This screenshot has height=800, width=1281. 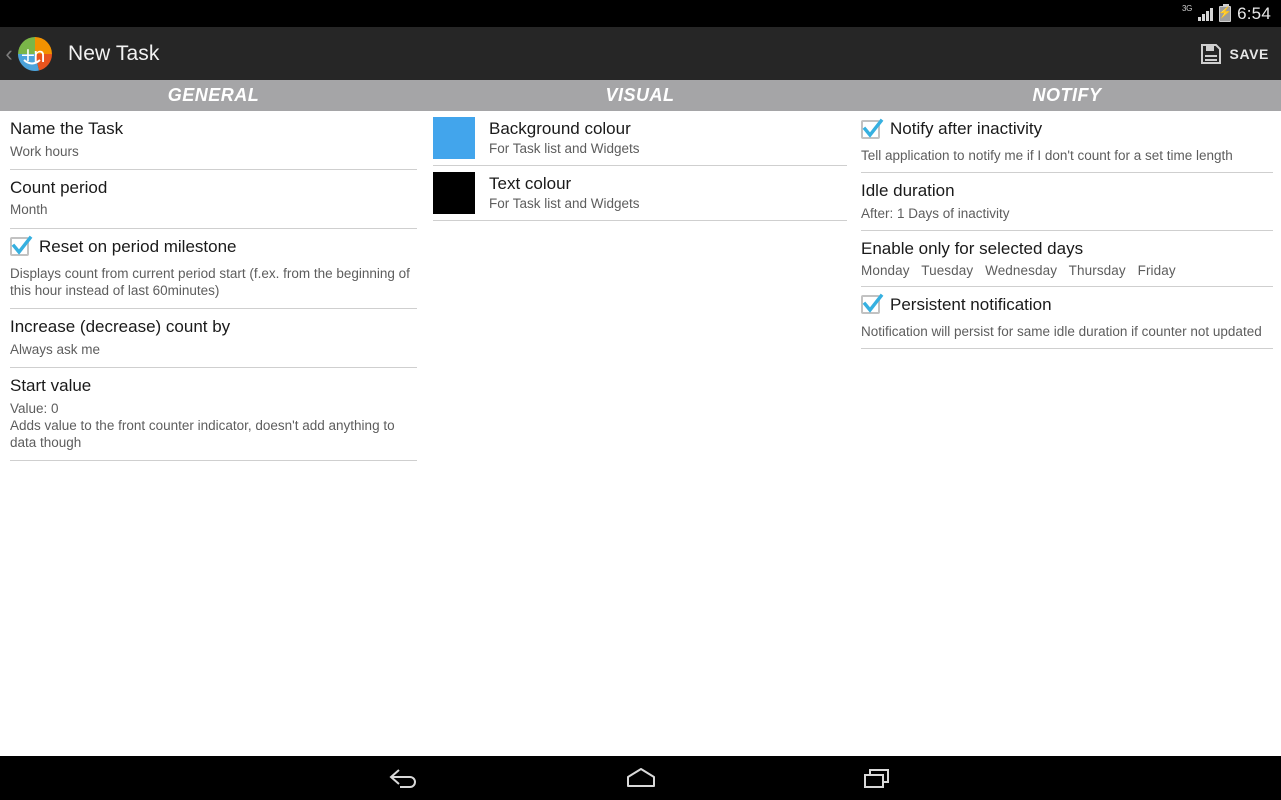 What do you see at coordinates (1156, 270) in the screenshot?
I see `selected-day: Friday` at bounding box center [1156, 270].